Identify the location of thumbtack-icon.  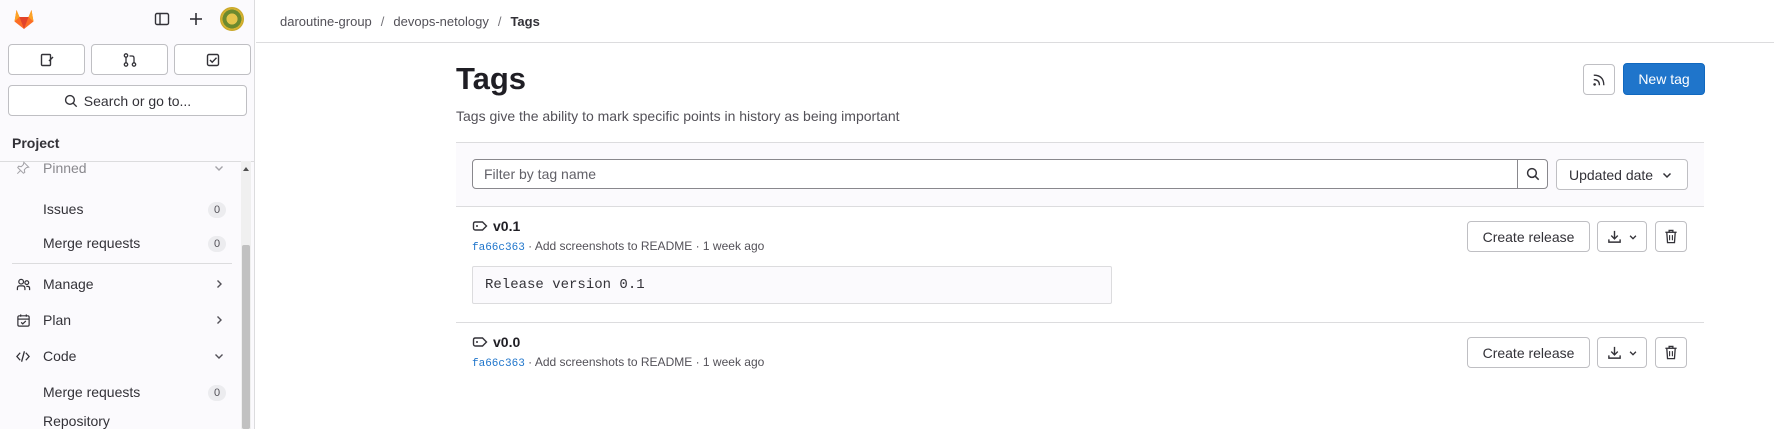
(23, 168).